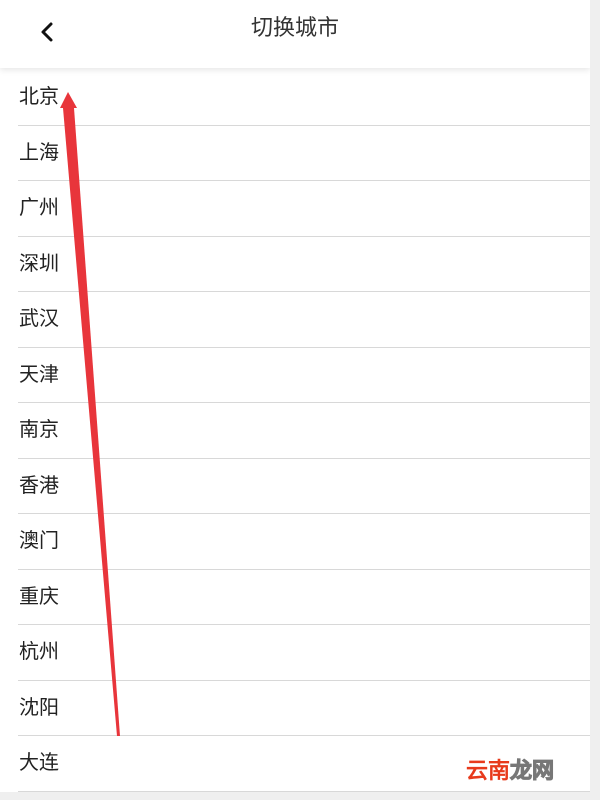  Describe the element at coordinates (39, 484) in the screenshot. I see `city-label: 香港` at that location.